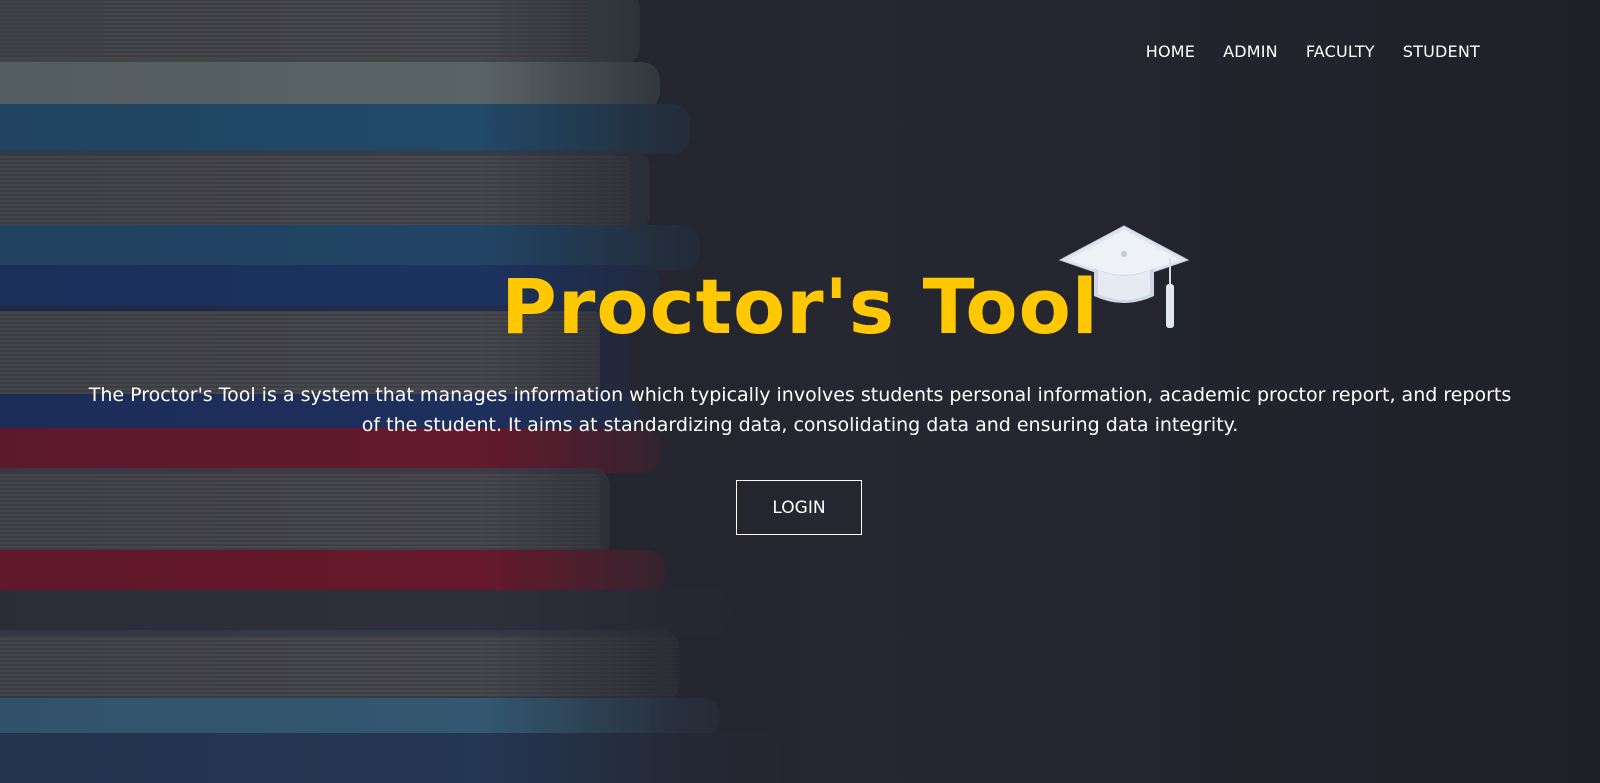 This screenshot has width=1600, height=783. I want to click on nav-admin: ADMIN, so click(1250, 51).